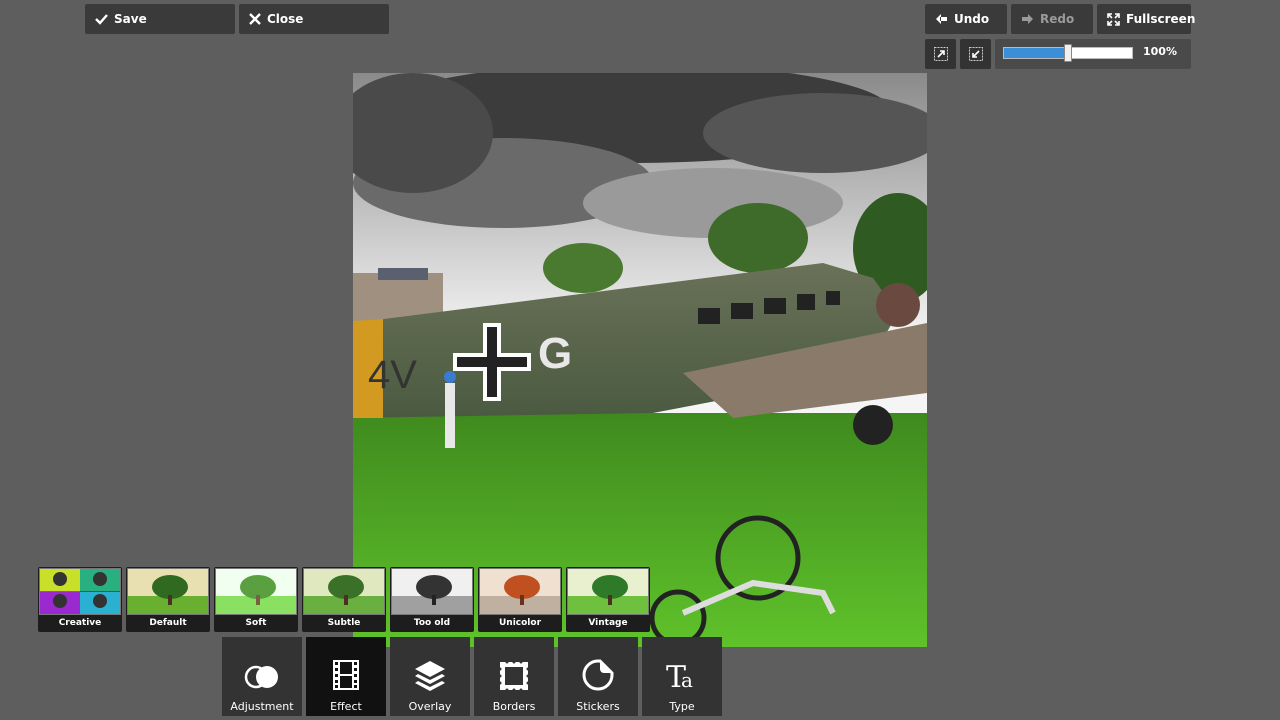 This screenshot has width=1280, height=720. Describe the element at coordinates (972, 19) in the screenshot. I see `undo-label: Undo` at that location.